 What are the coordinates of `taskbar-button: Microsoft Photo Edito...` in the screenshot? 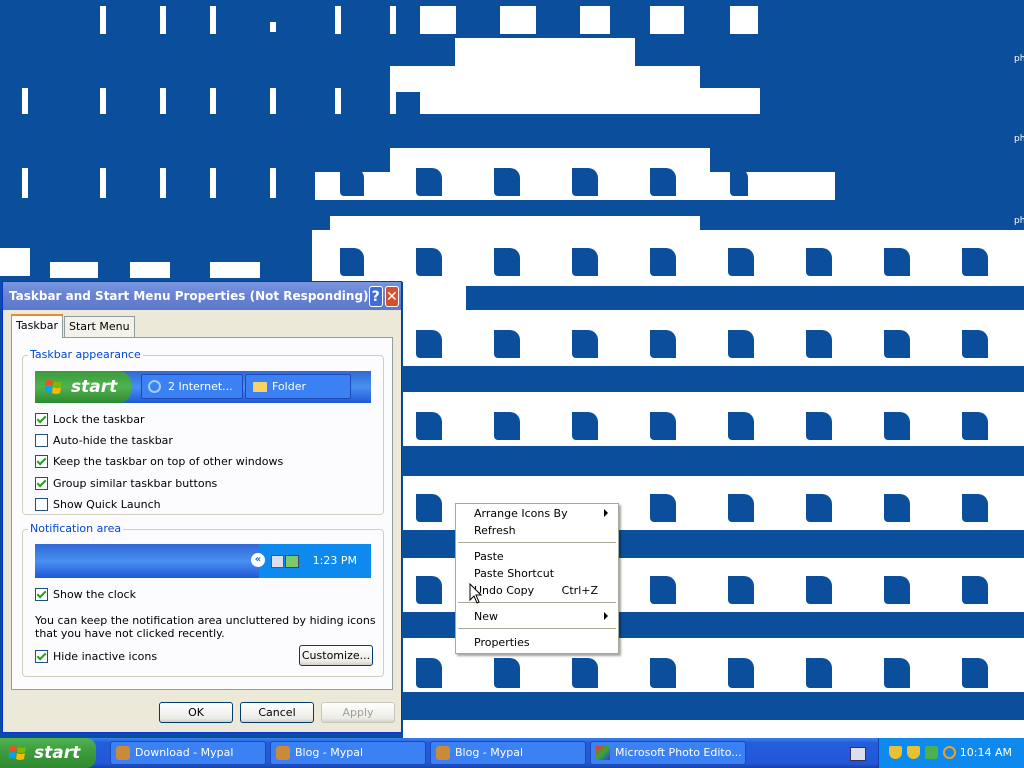 It's located at (668, 753).